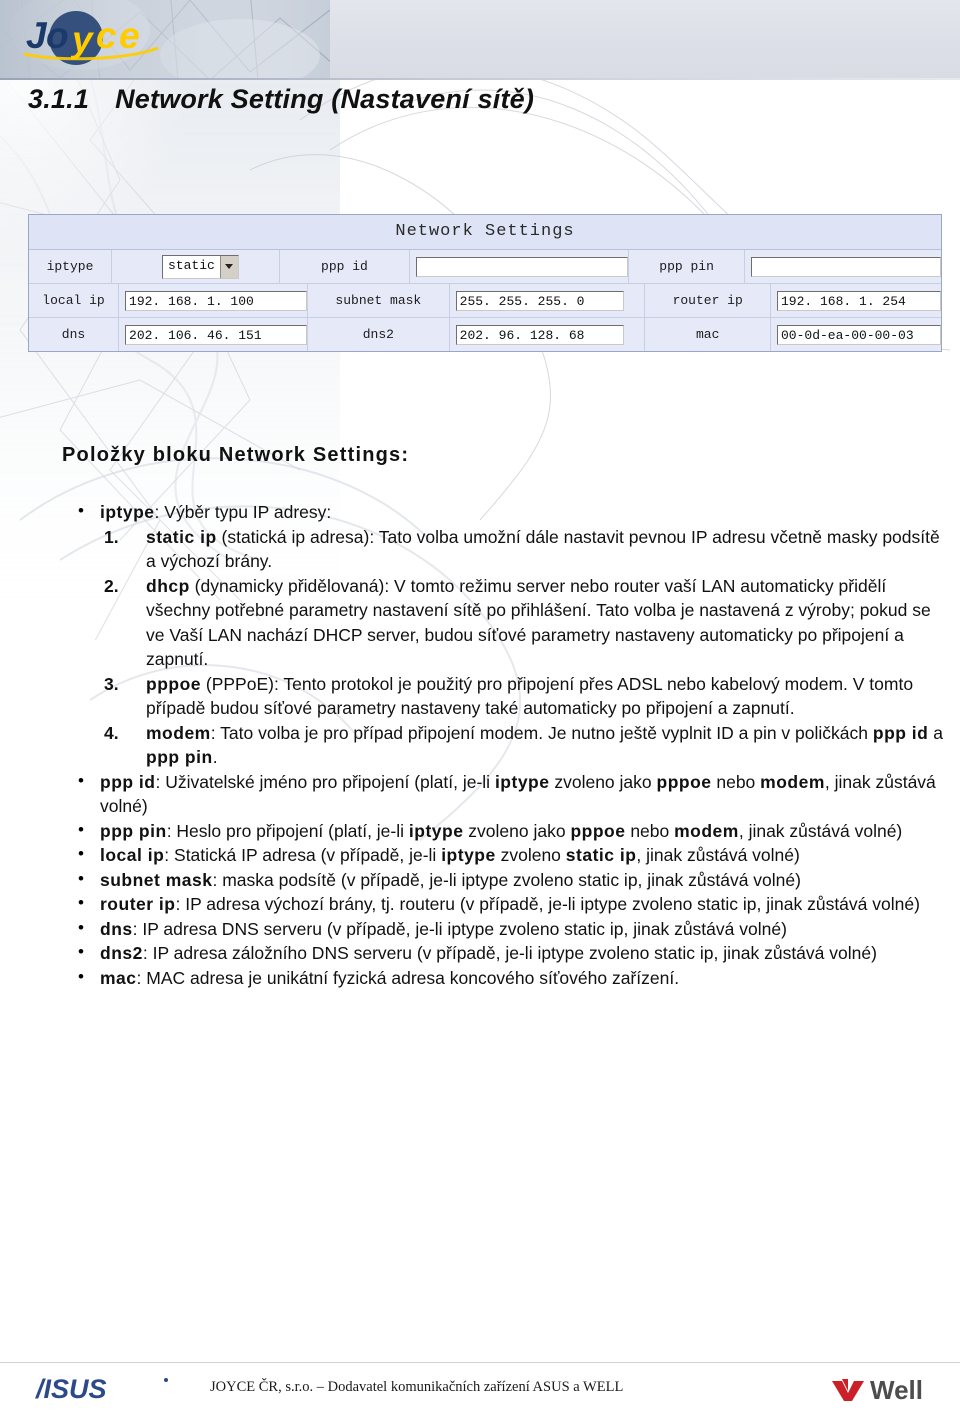 The height and width of the screenshot is (1414, 960). I want to click on joyce-logo: J o y c e, so click(93, 37).